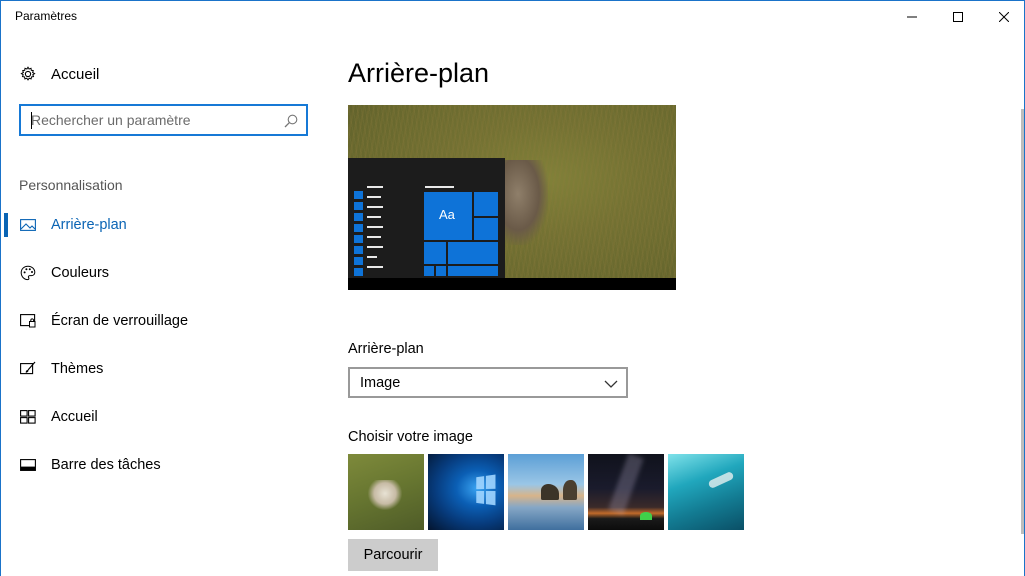 This screenshot has height=576, width=1025. Describe the element at coordinates (28, 225) in the screenshot. I see `picture-icon` at that location.